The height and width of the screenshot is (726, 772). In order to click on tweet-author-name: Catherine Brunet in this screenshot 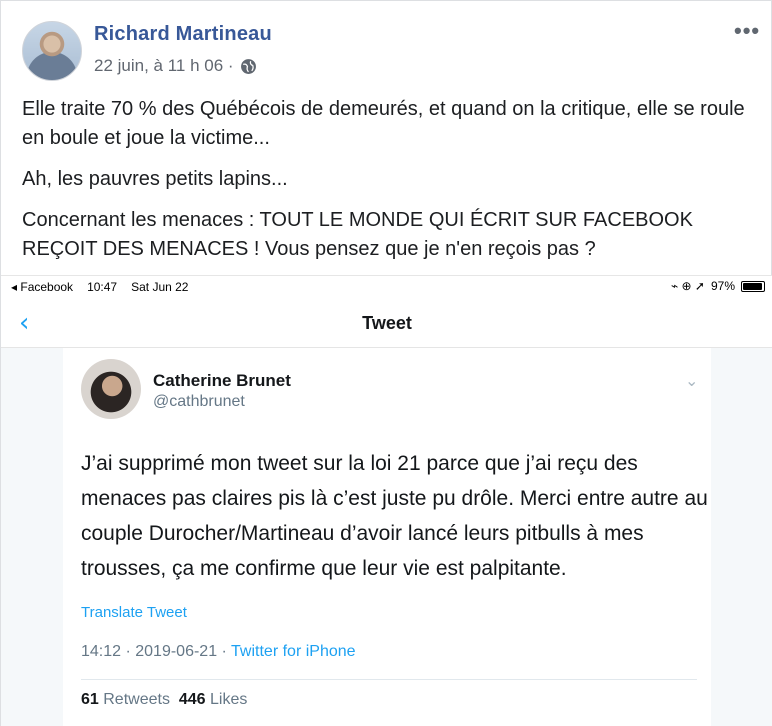, I will do `click(222, 380)`.